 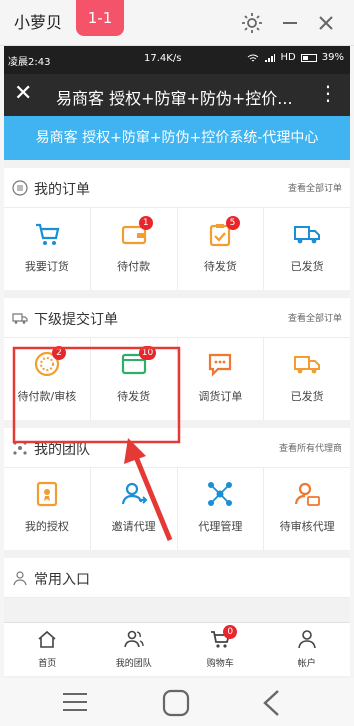 I want to click on nav-cart: 0 购物车, so click(x=220, y=649).